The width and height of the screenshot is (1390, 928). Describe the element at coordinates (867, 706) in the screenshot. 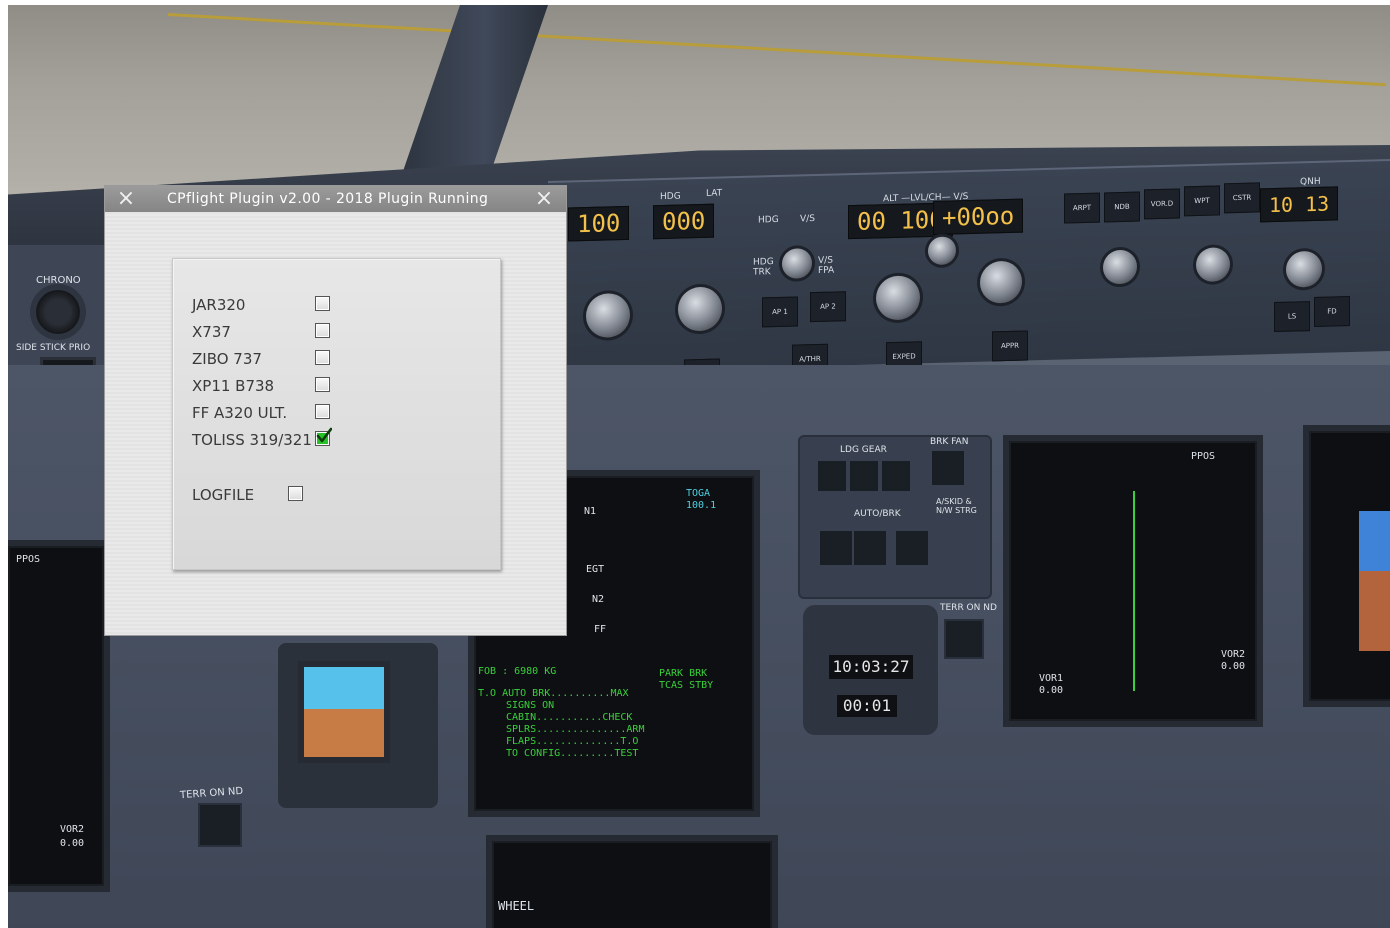

I see `clock-et-readout: 00:01` at that location.